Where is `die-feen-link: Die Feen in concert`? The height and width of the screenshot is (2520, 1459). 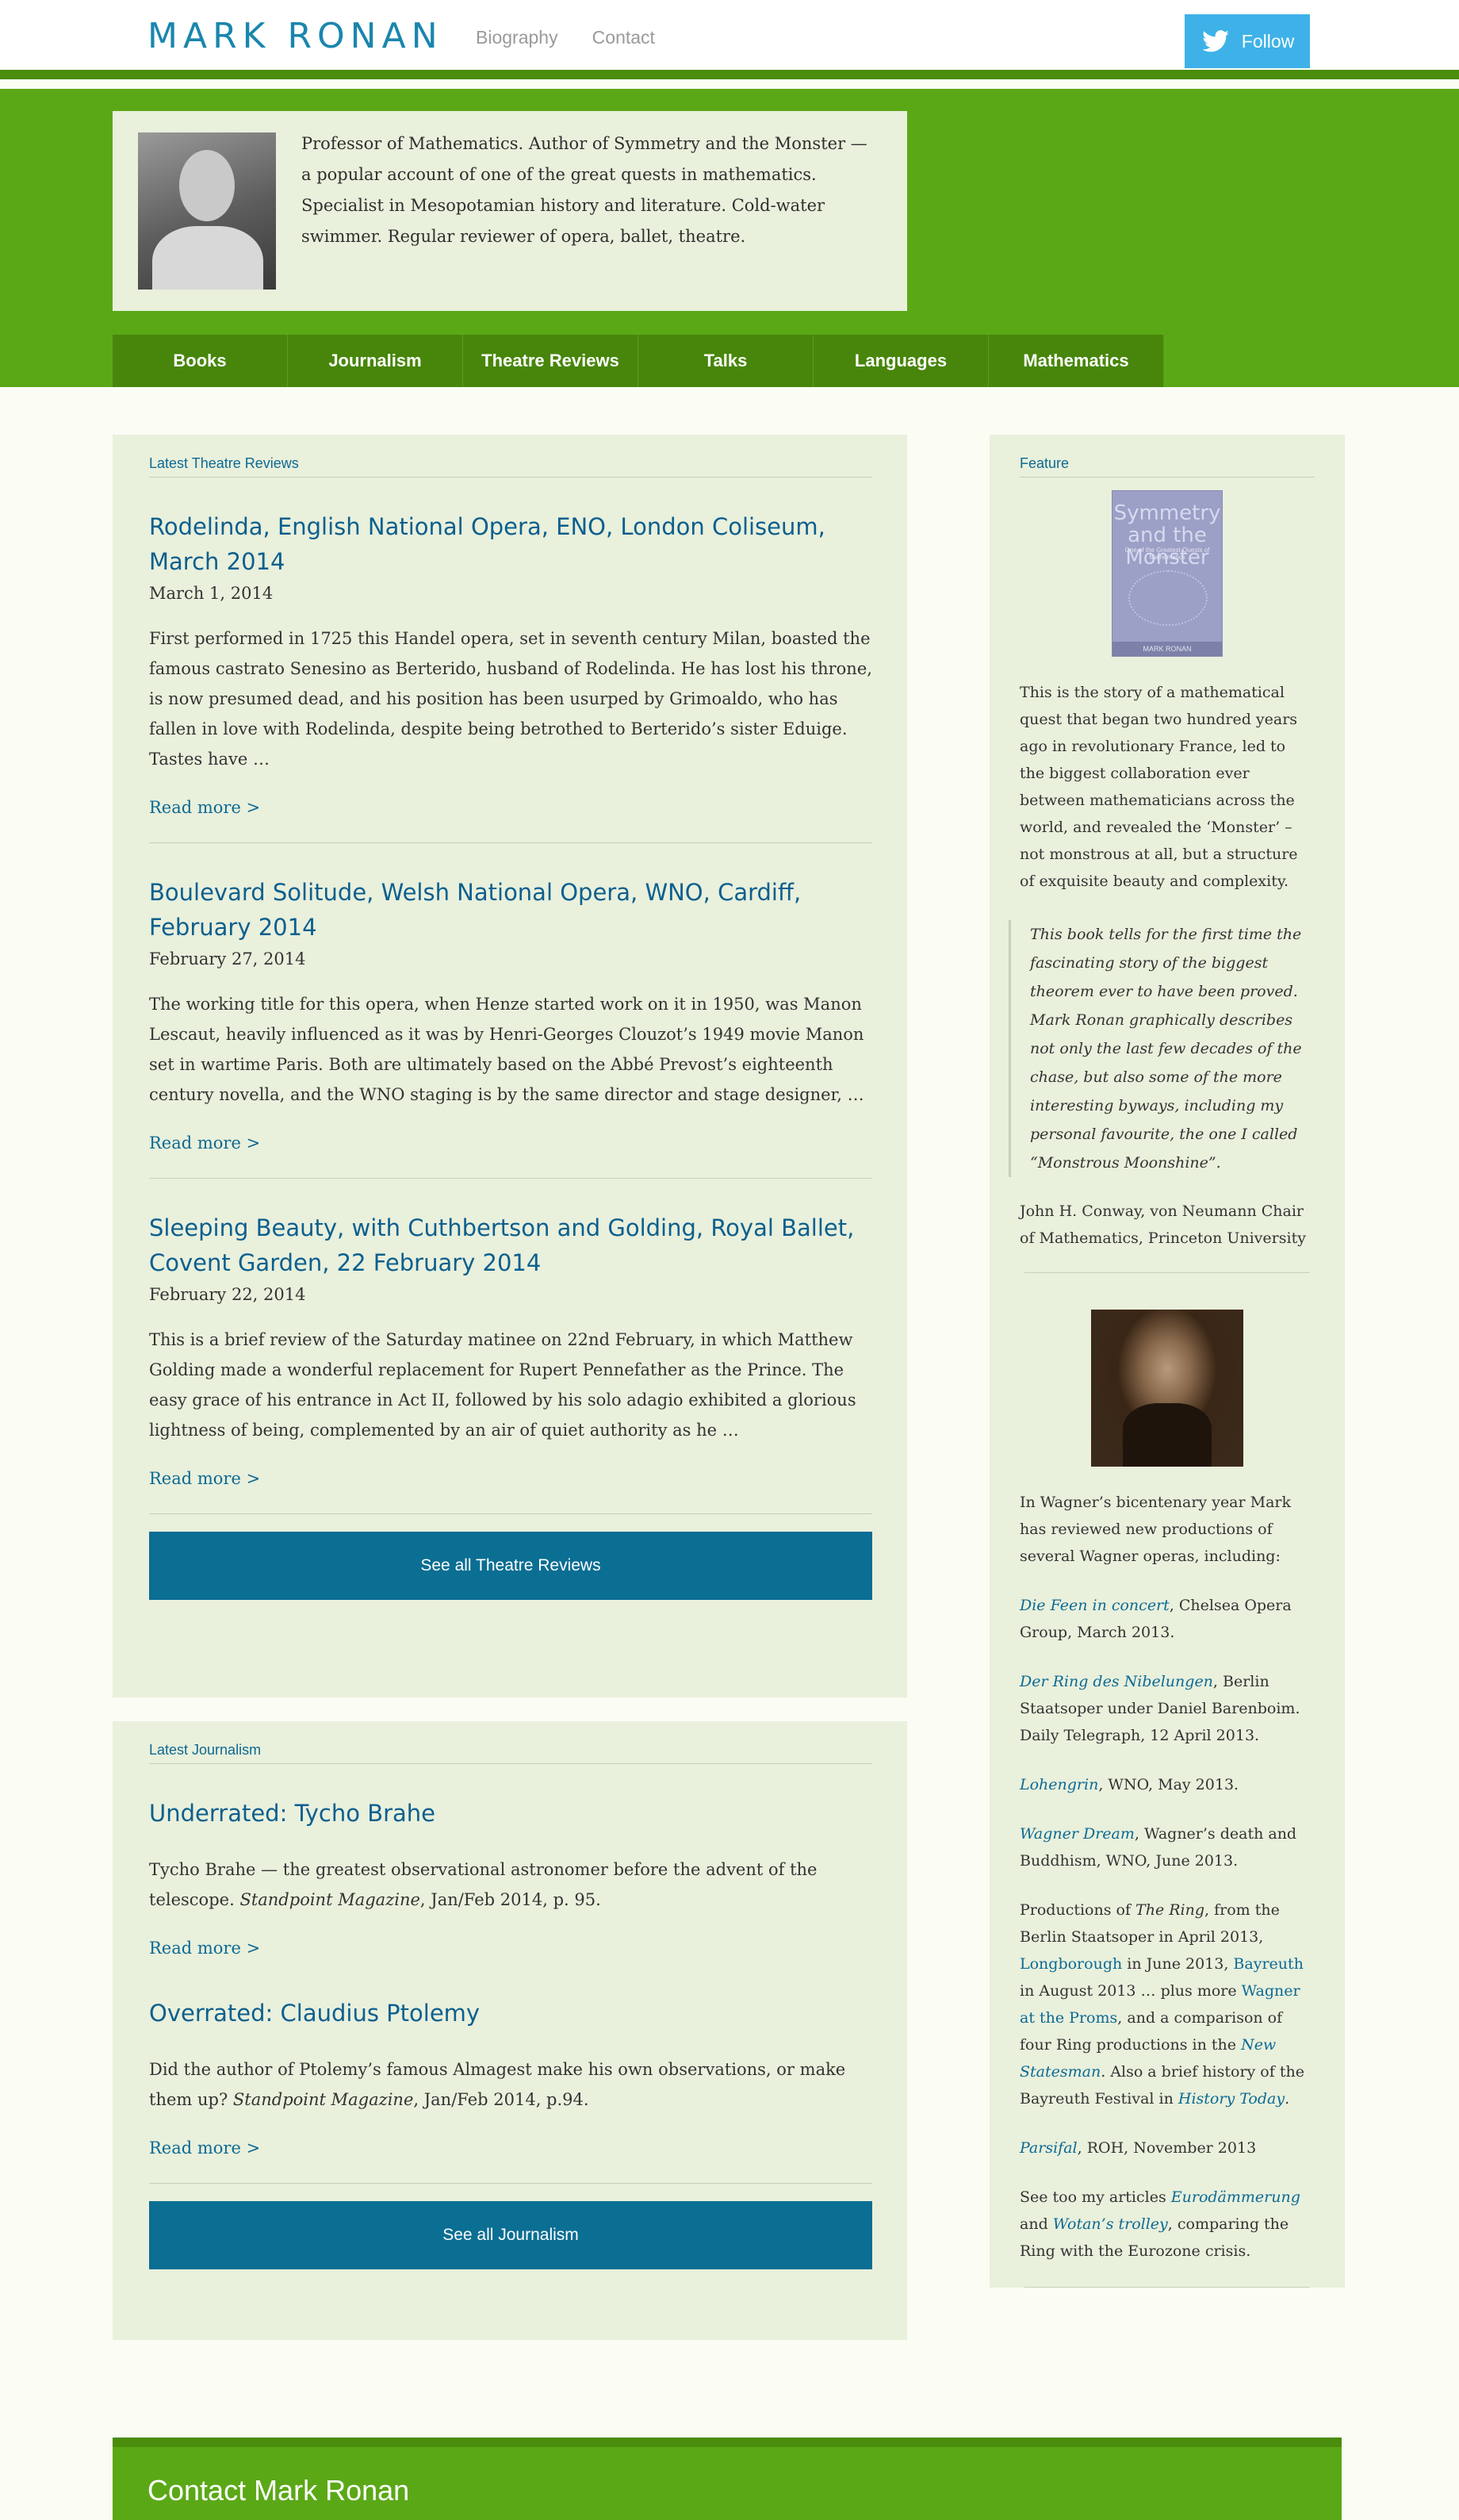
die-feen-link: Die Feen in concert is located at coordinates (1095, 1605).